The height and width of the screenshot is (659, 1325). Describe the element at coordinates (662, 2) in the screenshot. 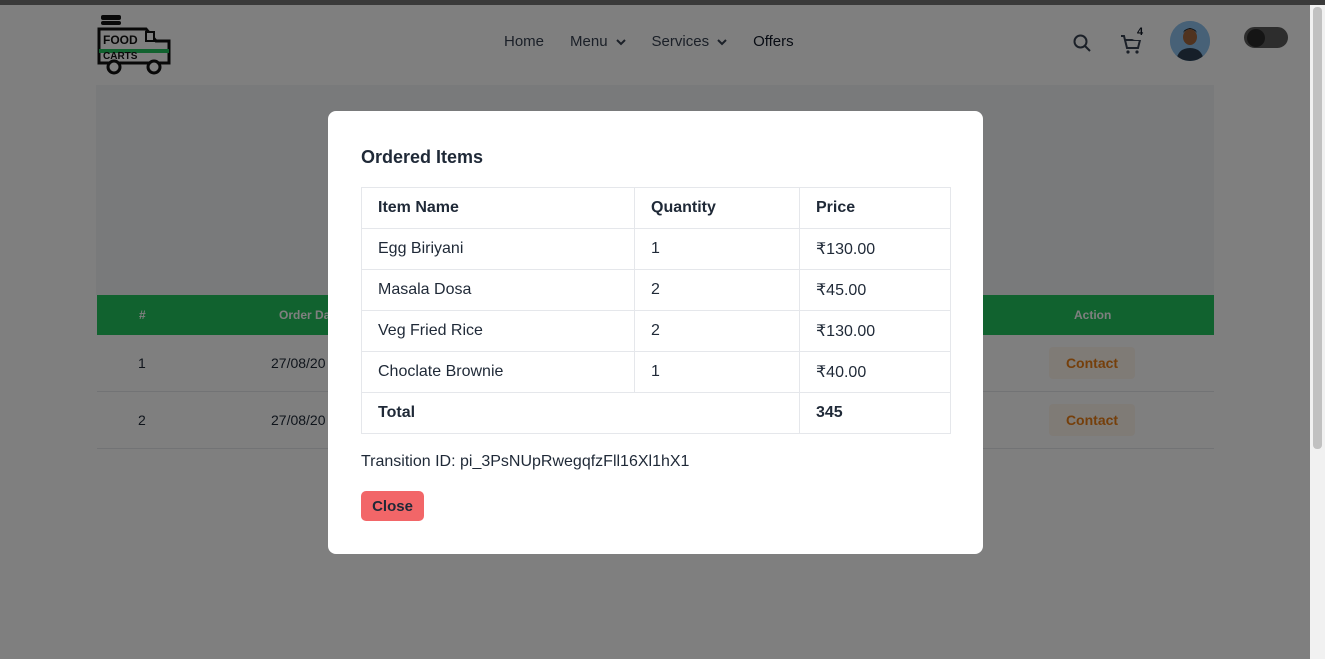

I see `browser-top-border` at that location.